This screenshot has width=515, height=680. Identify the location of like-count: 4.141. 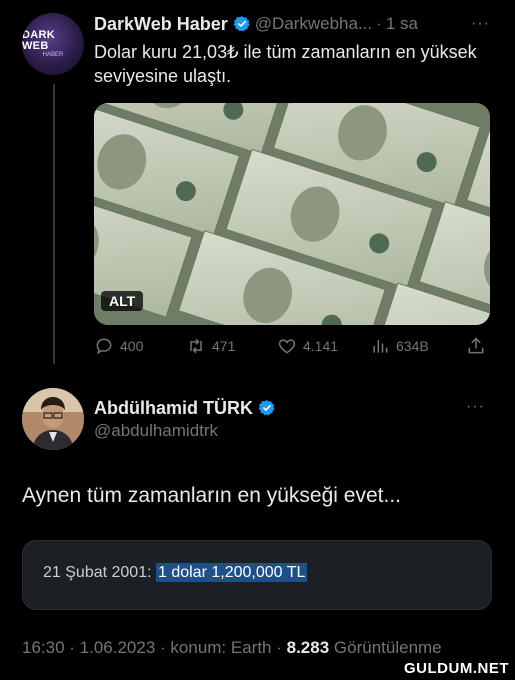
(321, 346).